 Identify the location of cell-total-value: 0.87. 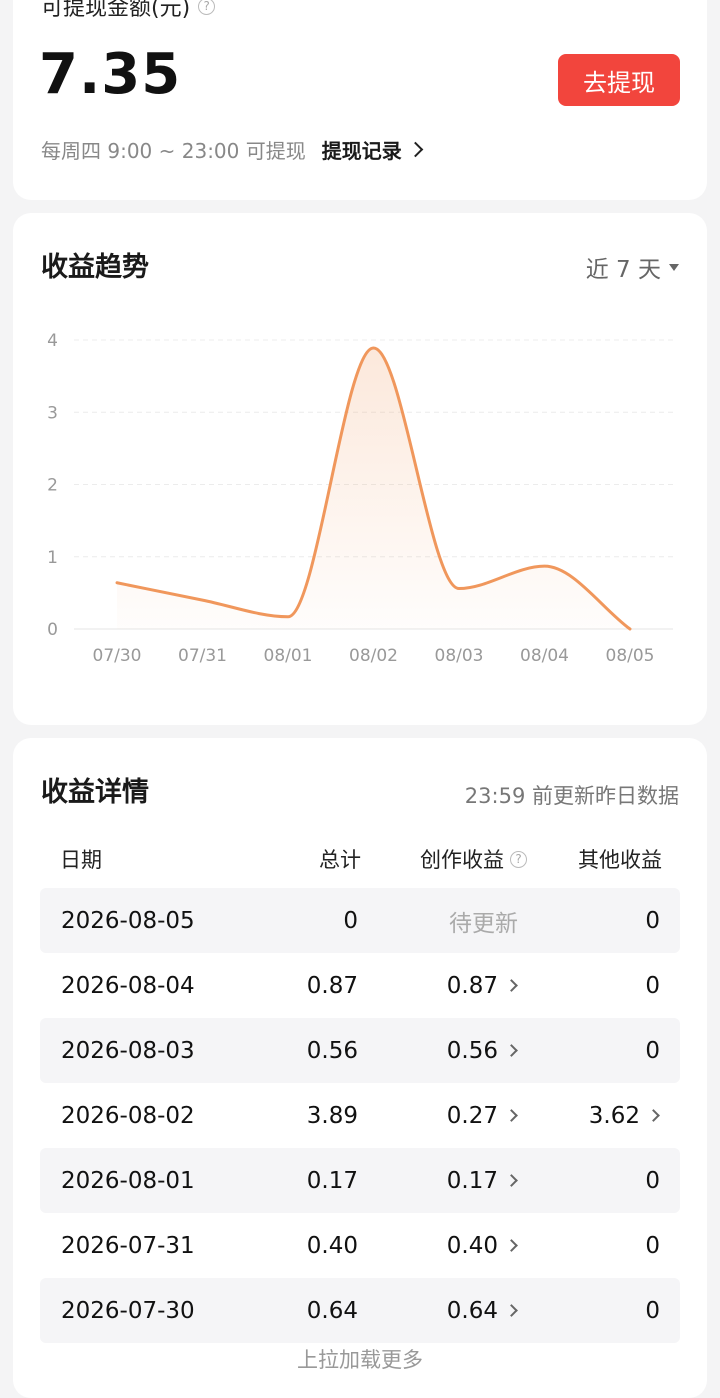
(332, 986).